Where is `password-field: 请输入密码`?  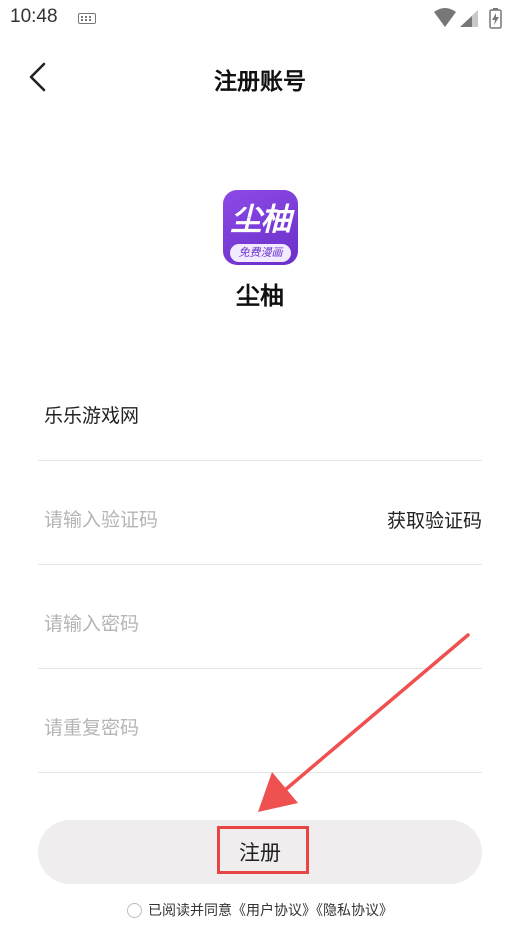
password-field: 请输入密码 is located at coordinates (260, 617).